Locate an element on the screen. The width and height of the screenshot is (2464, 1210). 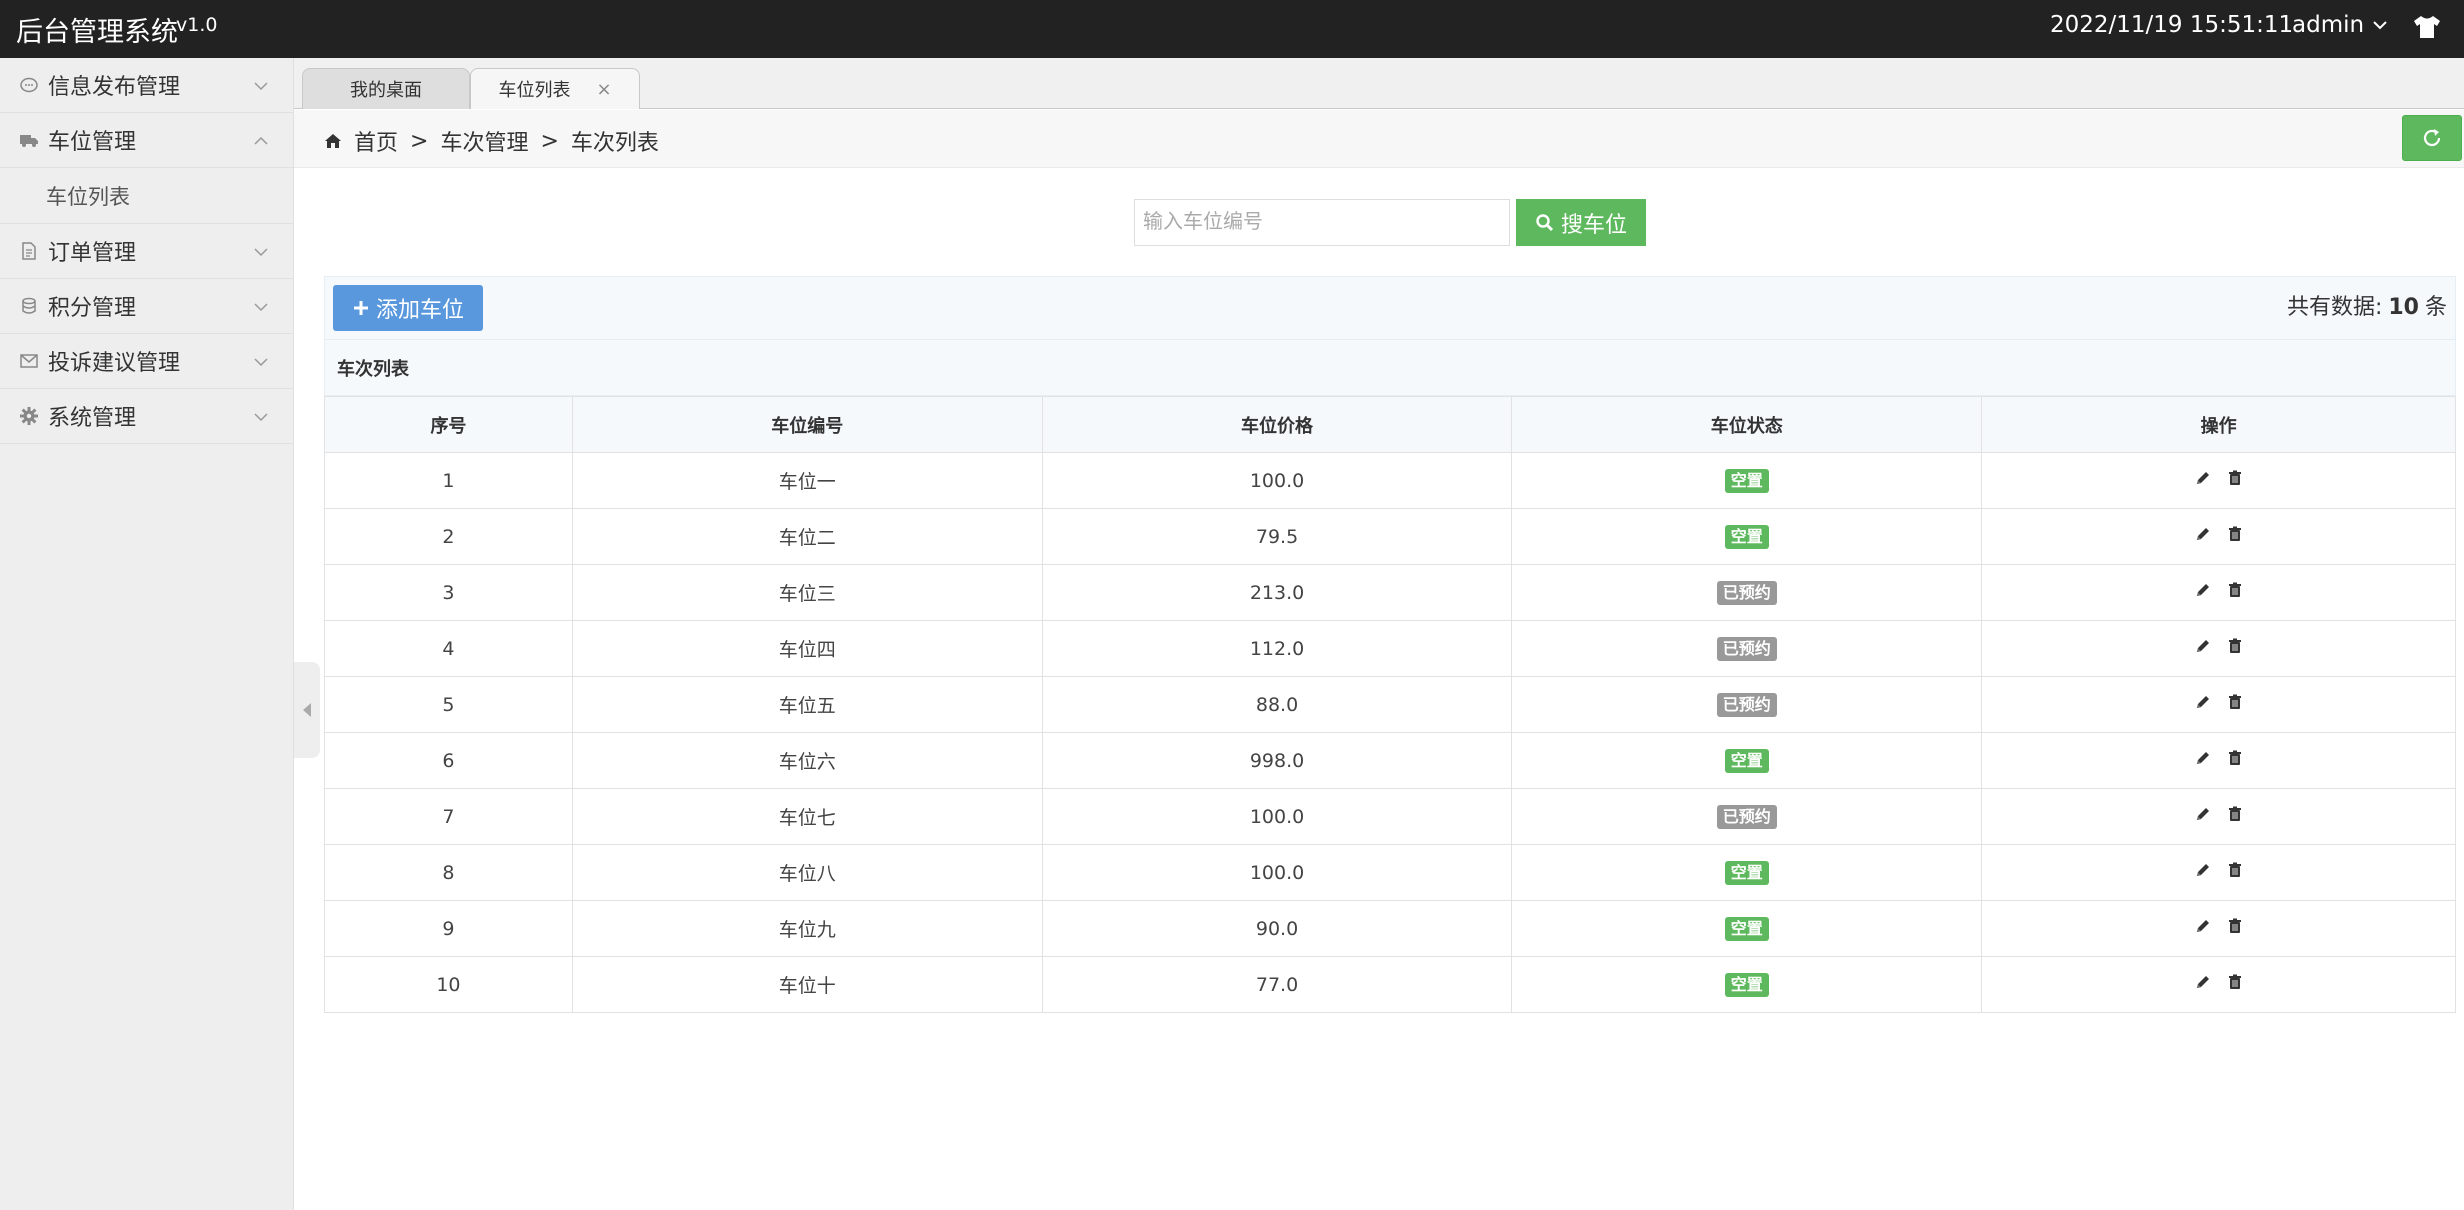
cell-code: 车位八 is located at coordinates (807, 872).